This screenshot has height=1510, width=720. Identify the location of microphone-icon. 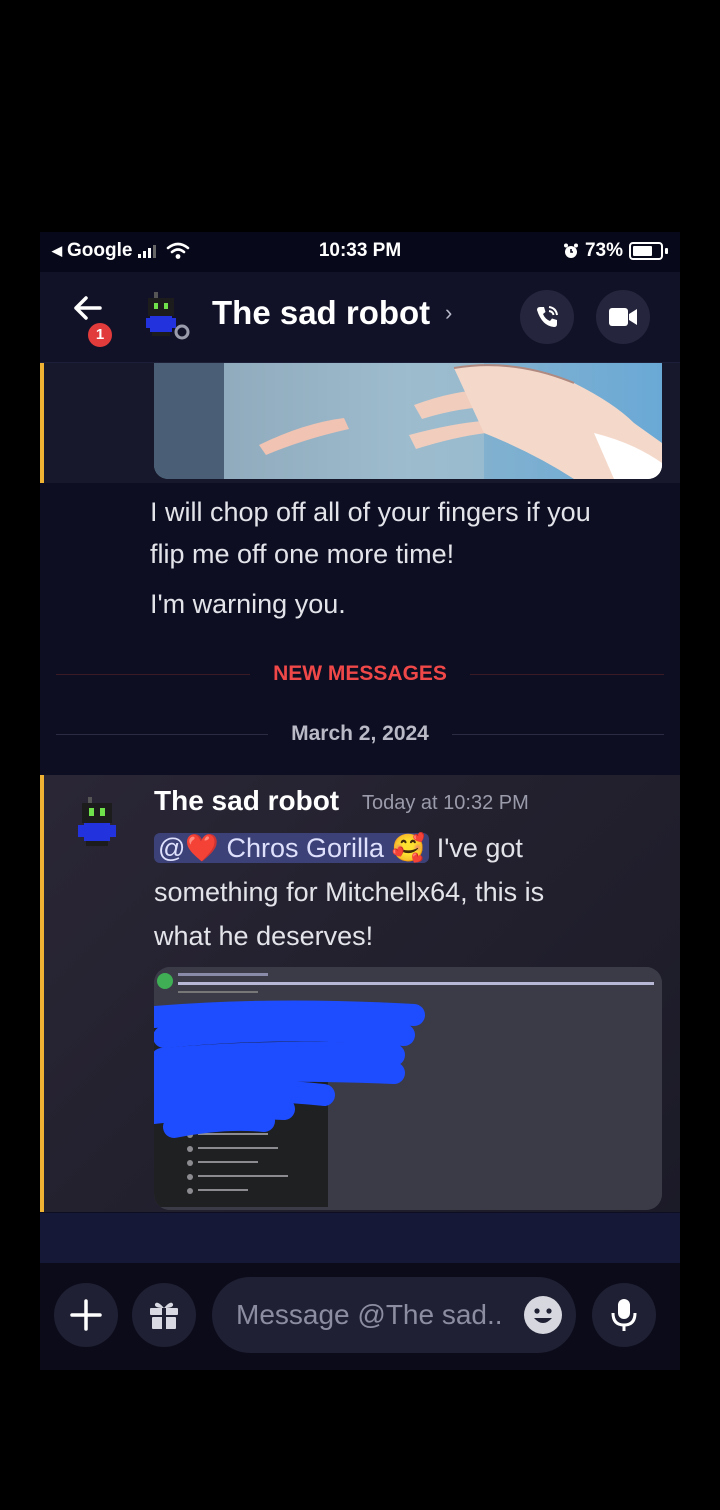
(624, 1315).